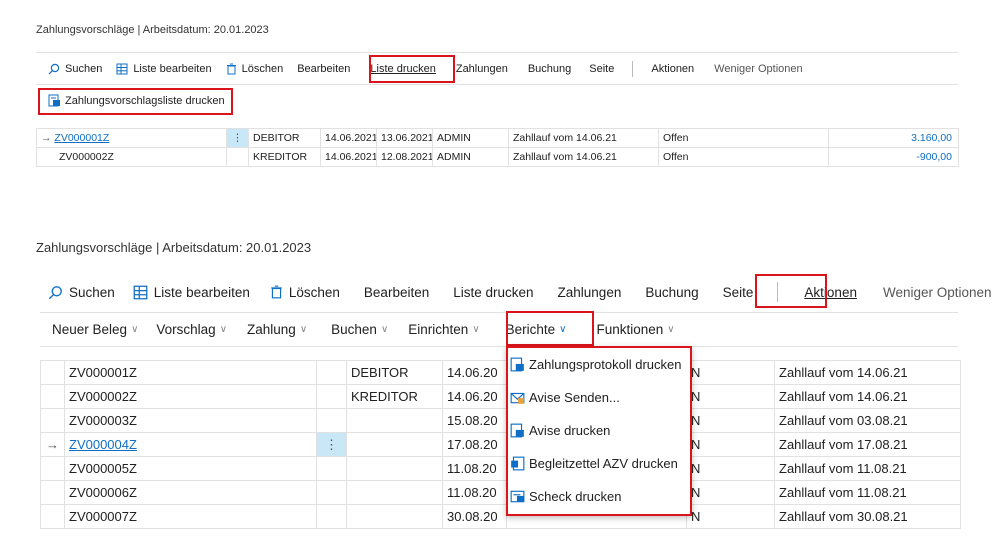 This screenshot has height=540, width=998. I want to click on post-label: Buchen, so click(354, 329).